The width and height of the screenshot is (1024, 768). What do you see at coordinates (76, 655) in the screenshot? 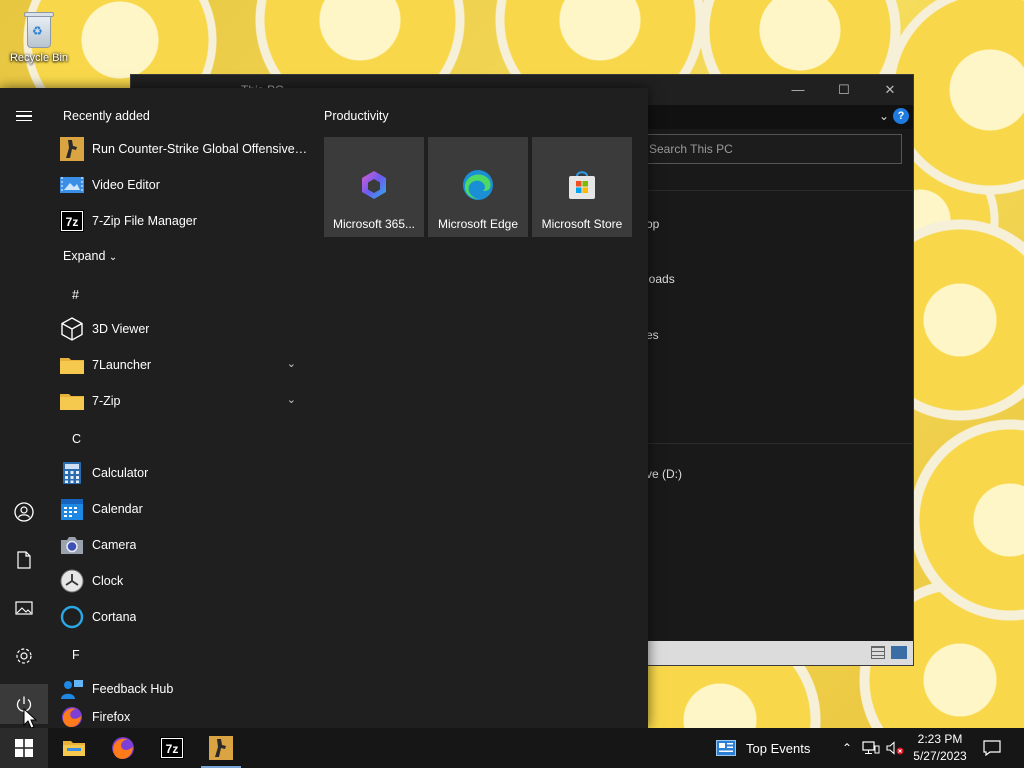
I see `letter-header-f: F` at bounding box center [76, 655].